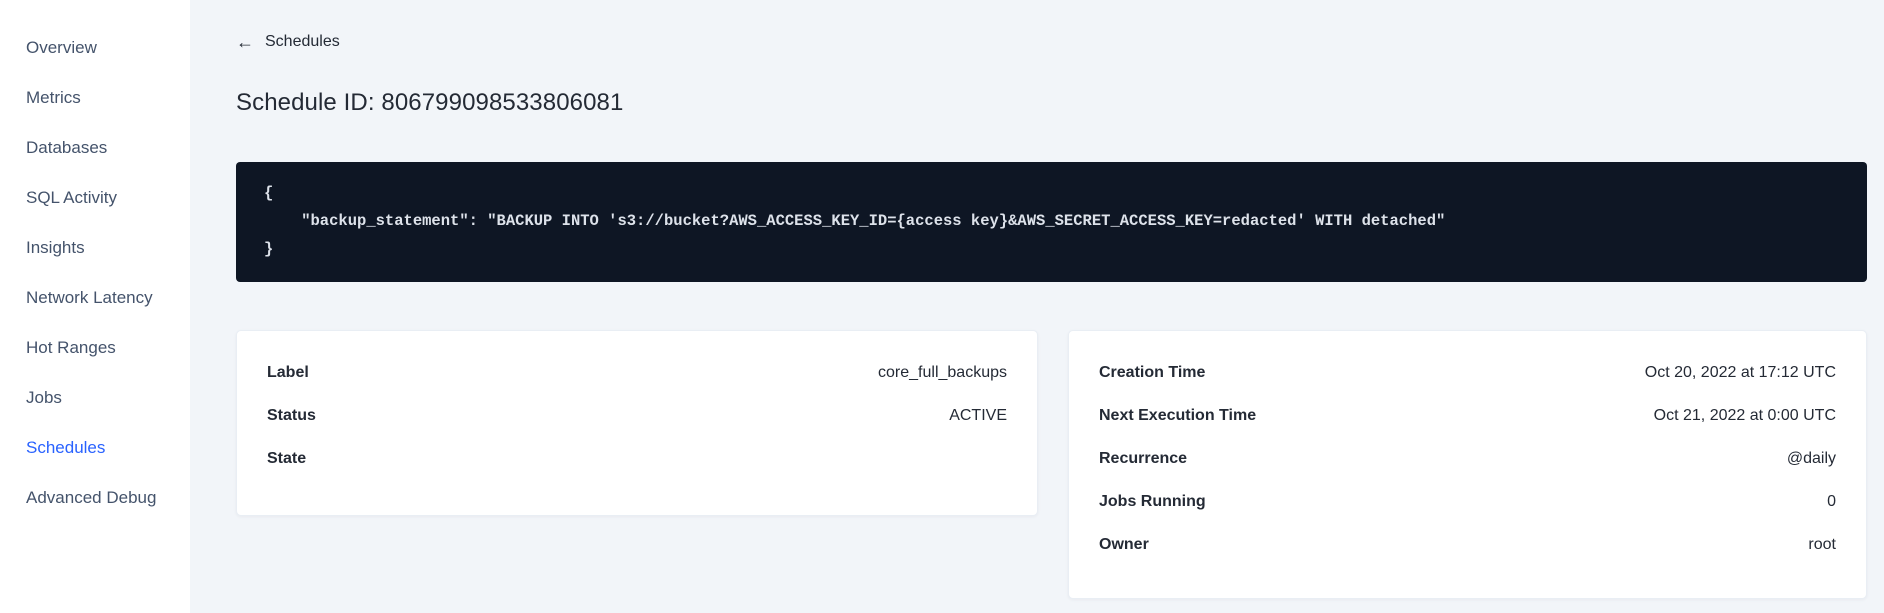  What do you see at coordinates (95, 148) in the screenshot?
I see `sidebar-item-databases: Databases` at bounding box center [95, 148].